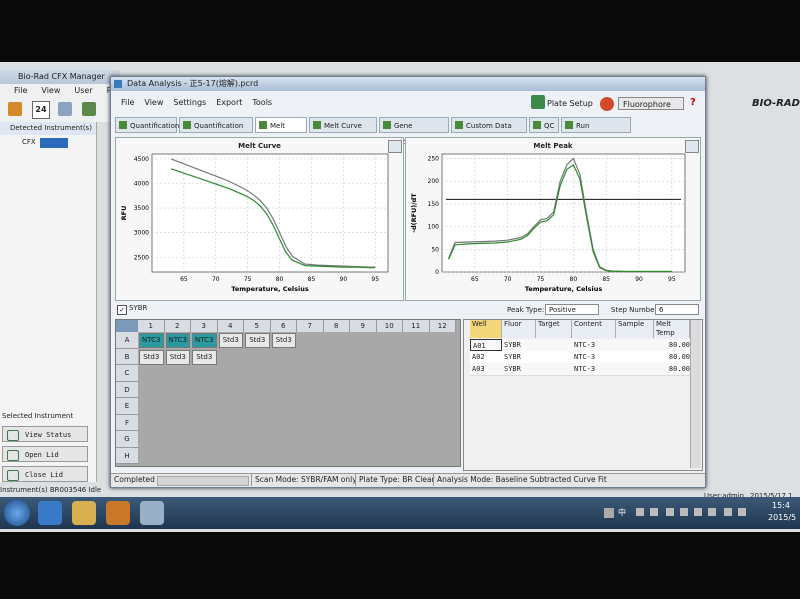  What do you see at coordinates (41, 110) in the screenshot?
I see `calendar-icon: 24` at bounding box center [41, 110].